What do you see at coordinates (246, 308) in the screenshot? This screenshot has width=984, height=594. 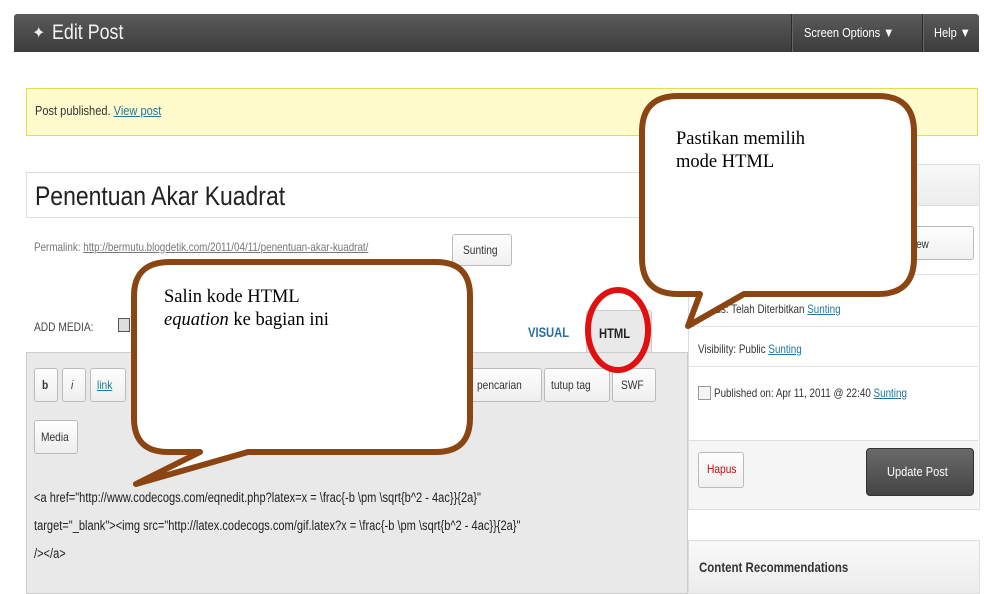 I see `left-callout-text: Salin kode HTML equation ke bagian ini` at bounding box center [246, 308].